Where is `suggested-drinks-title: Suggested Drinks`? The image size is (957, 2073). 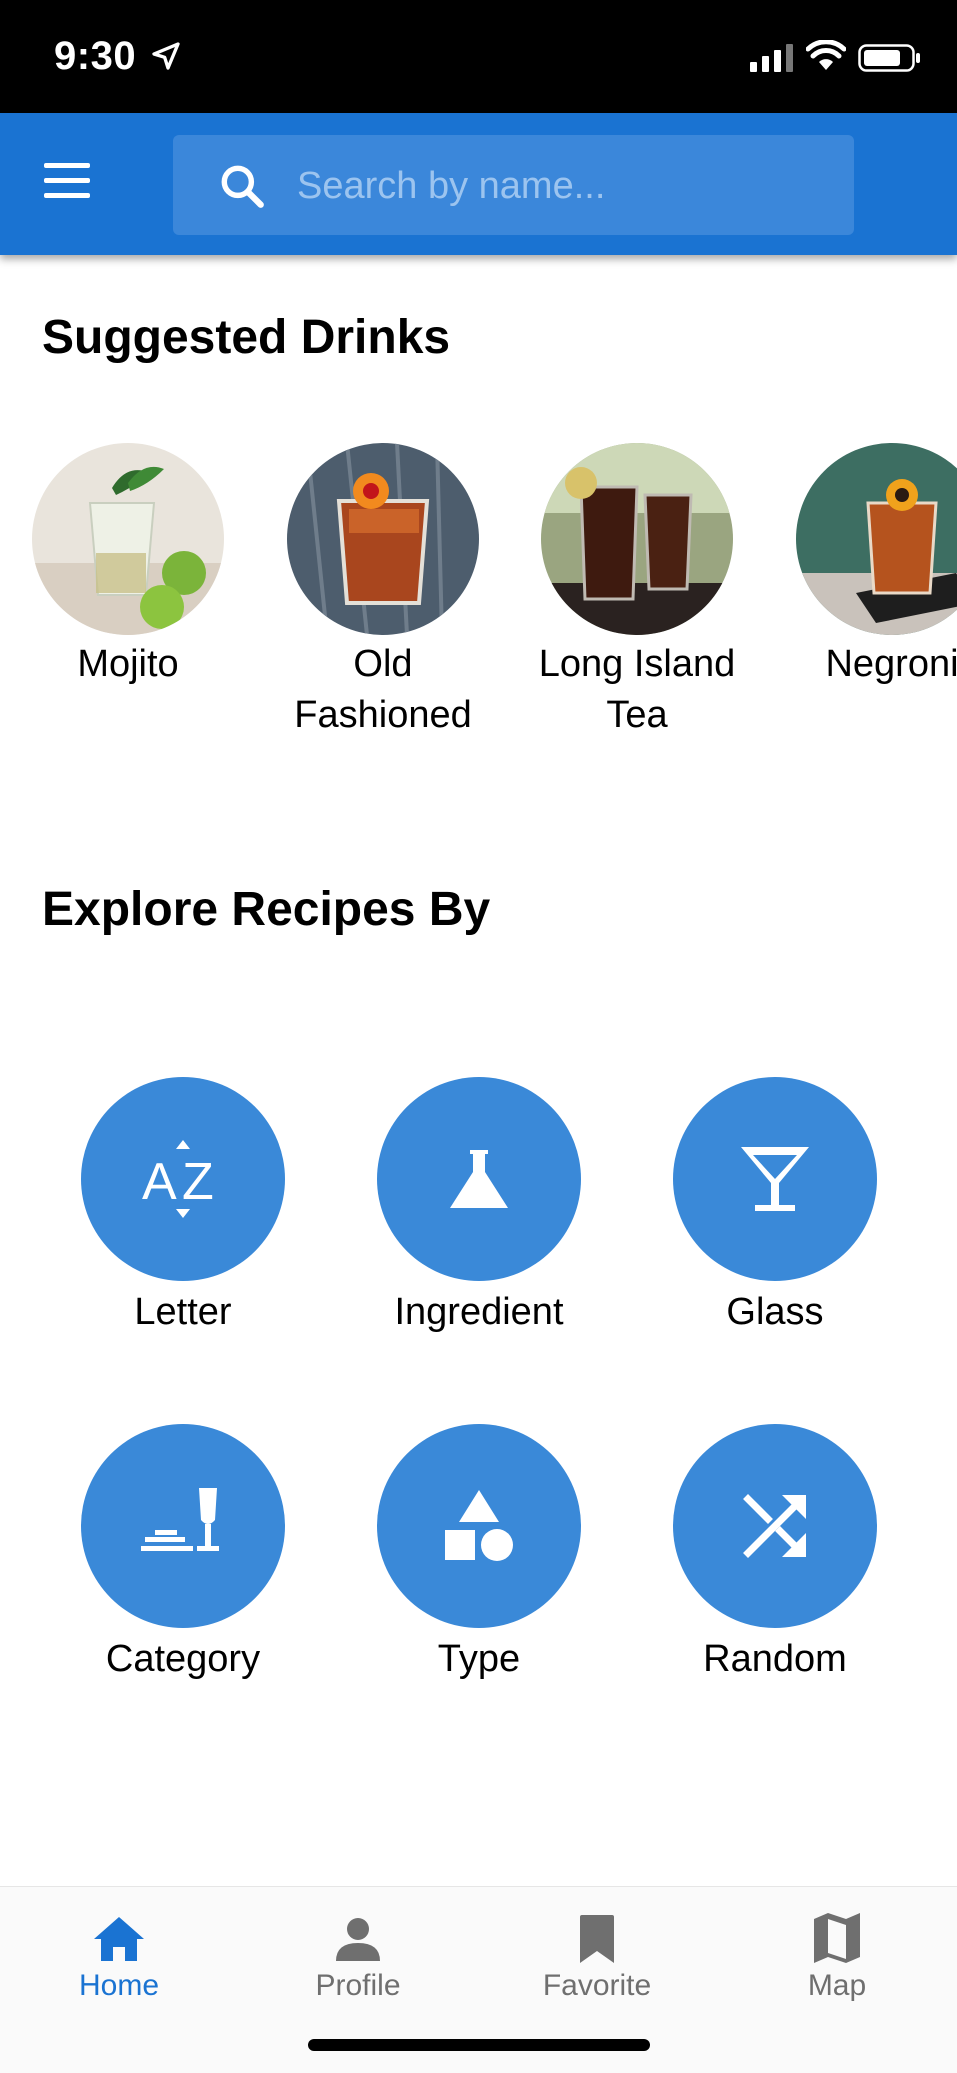
suggested-drinks-title: Suggested Drinks is located at coordinates (246, 337).